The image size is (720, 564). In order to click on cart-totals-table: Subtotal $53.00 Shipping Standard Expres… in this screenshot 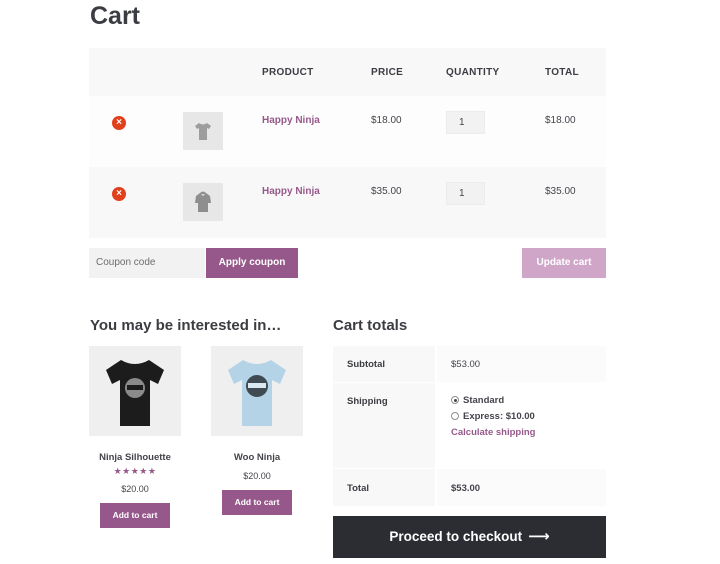, I will do `click(469, 426)`.